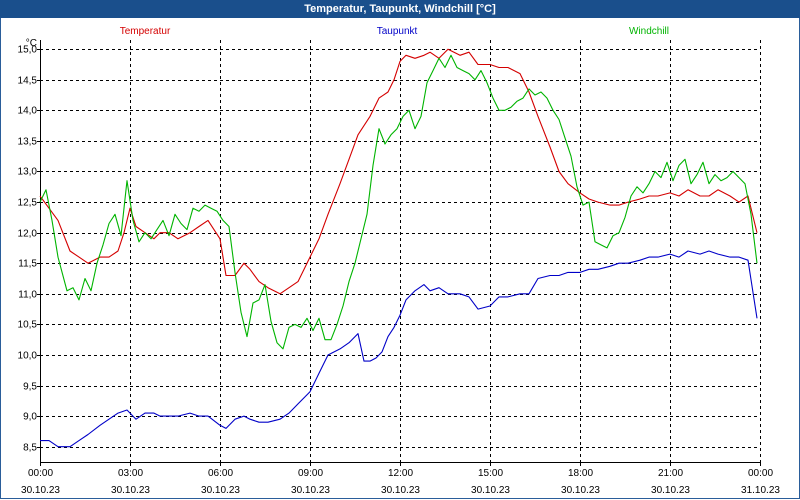 This screenshot has height=500, width=800. I want to click on y-unit-label: °C, so click(31, 43).